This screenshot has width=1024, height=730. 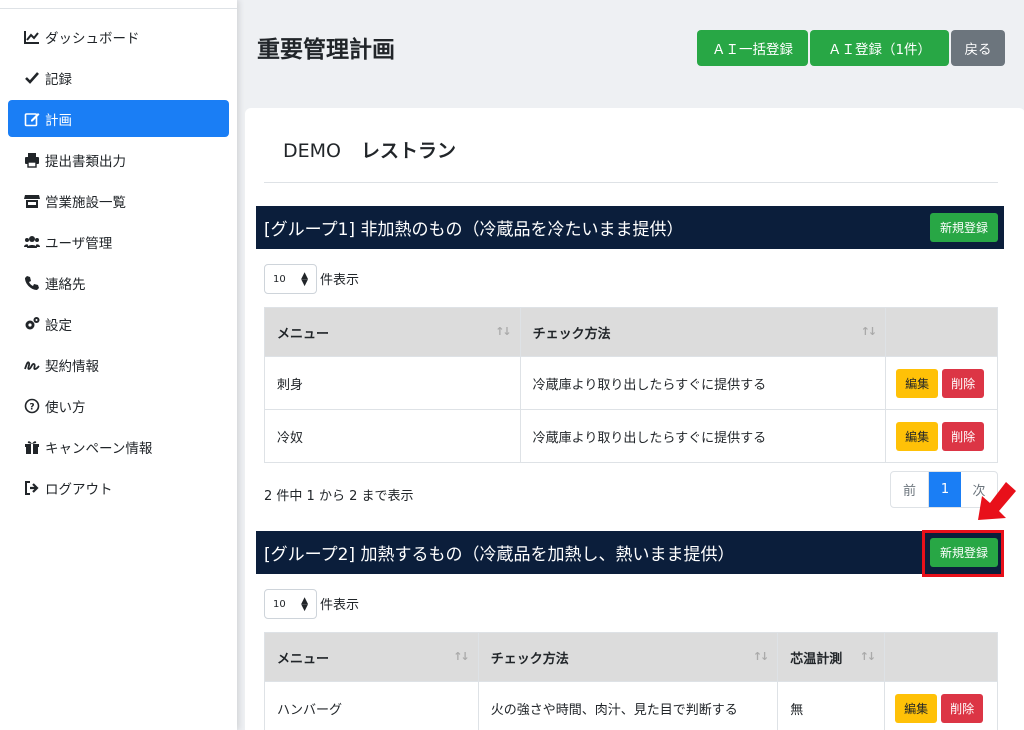 I want to click on sidebar-item-label: 計画, so click(x=58, y=120).